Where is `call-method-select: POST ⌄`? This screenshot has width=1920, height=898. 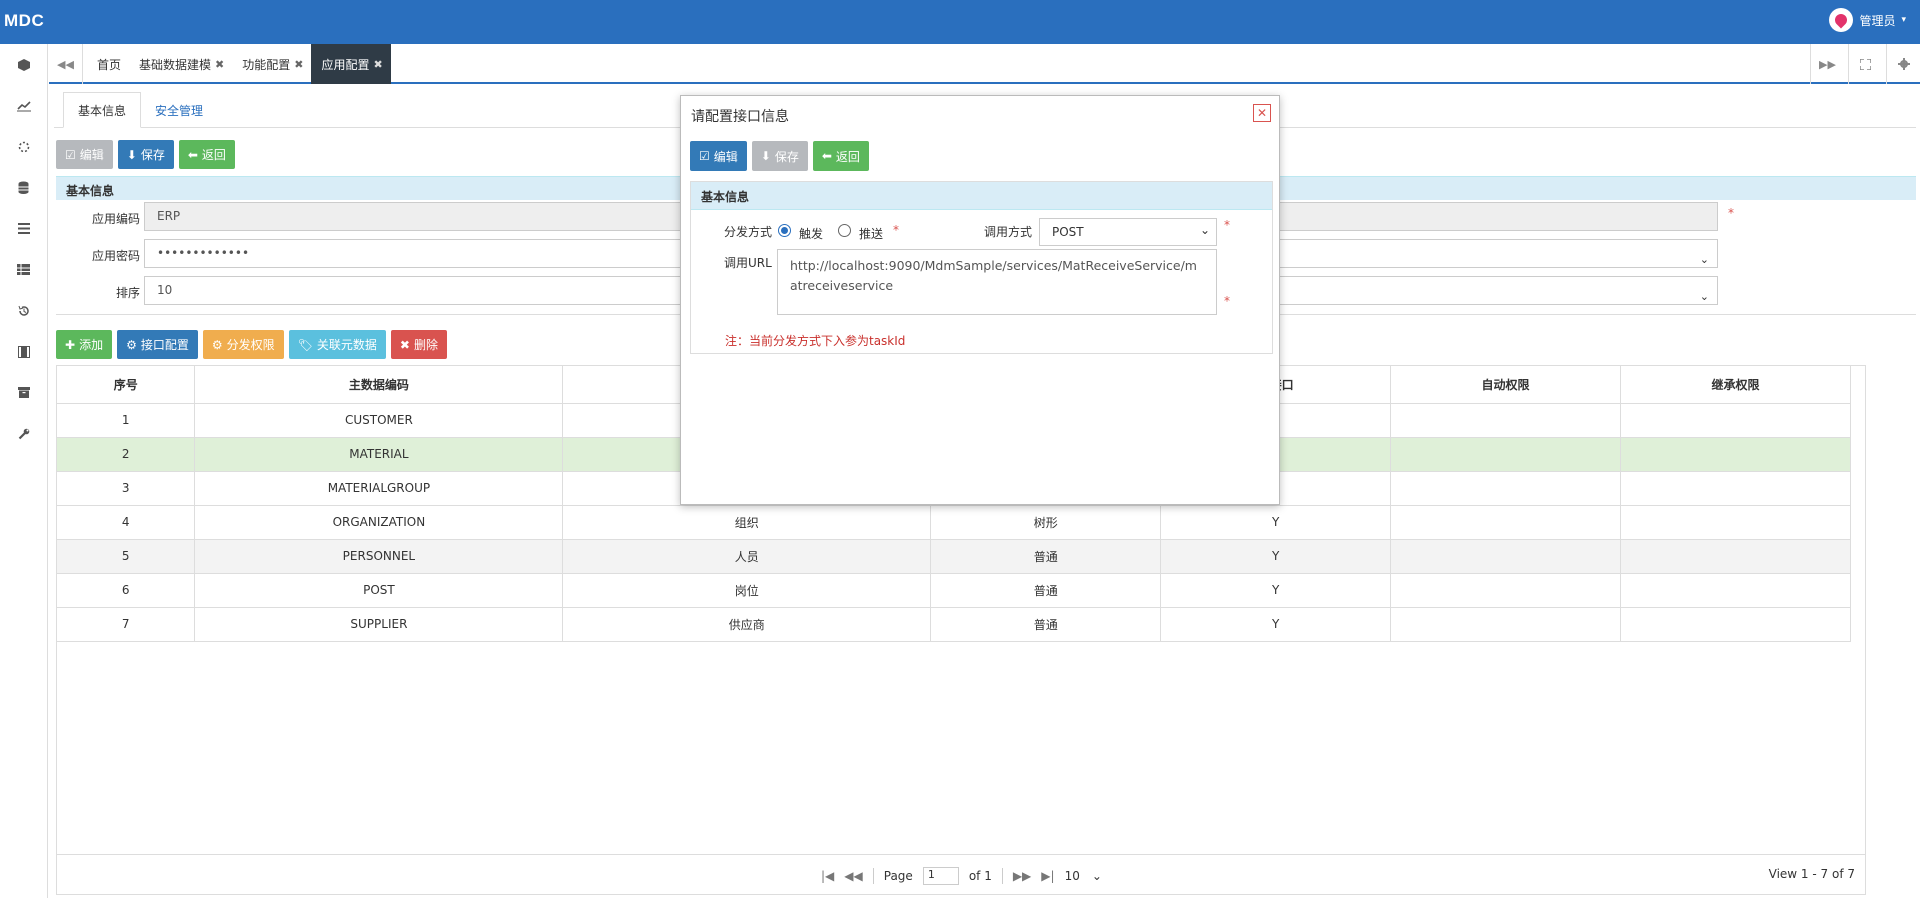 call-method-select: POST ⌄ is located at coordinates (1128, 232).